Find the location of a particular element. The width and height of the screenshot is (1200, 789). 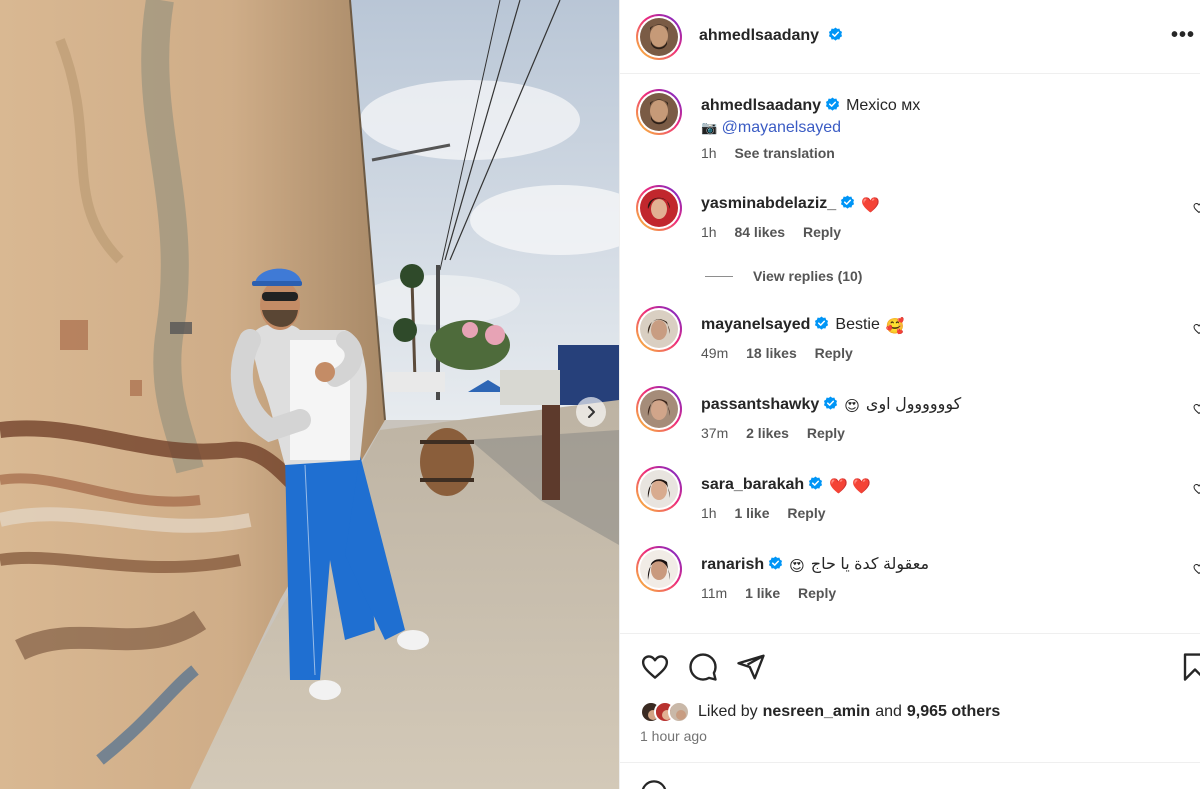

comment-time: 11m is located at coordinates (714, 593).